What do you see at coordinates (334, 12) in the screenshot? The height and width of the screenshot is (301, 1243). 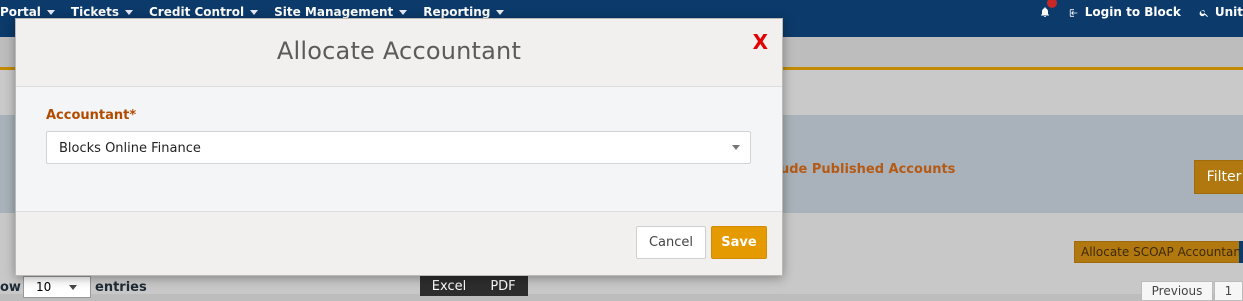 I see `nav-site-management-label: Site Management` at bounding box center [334, 12].